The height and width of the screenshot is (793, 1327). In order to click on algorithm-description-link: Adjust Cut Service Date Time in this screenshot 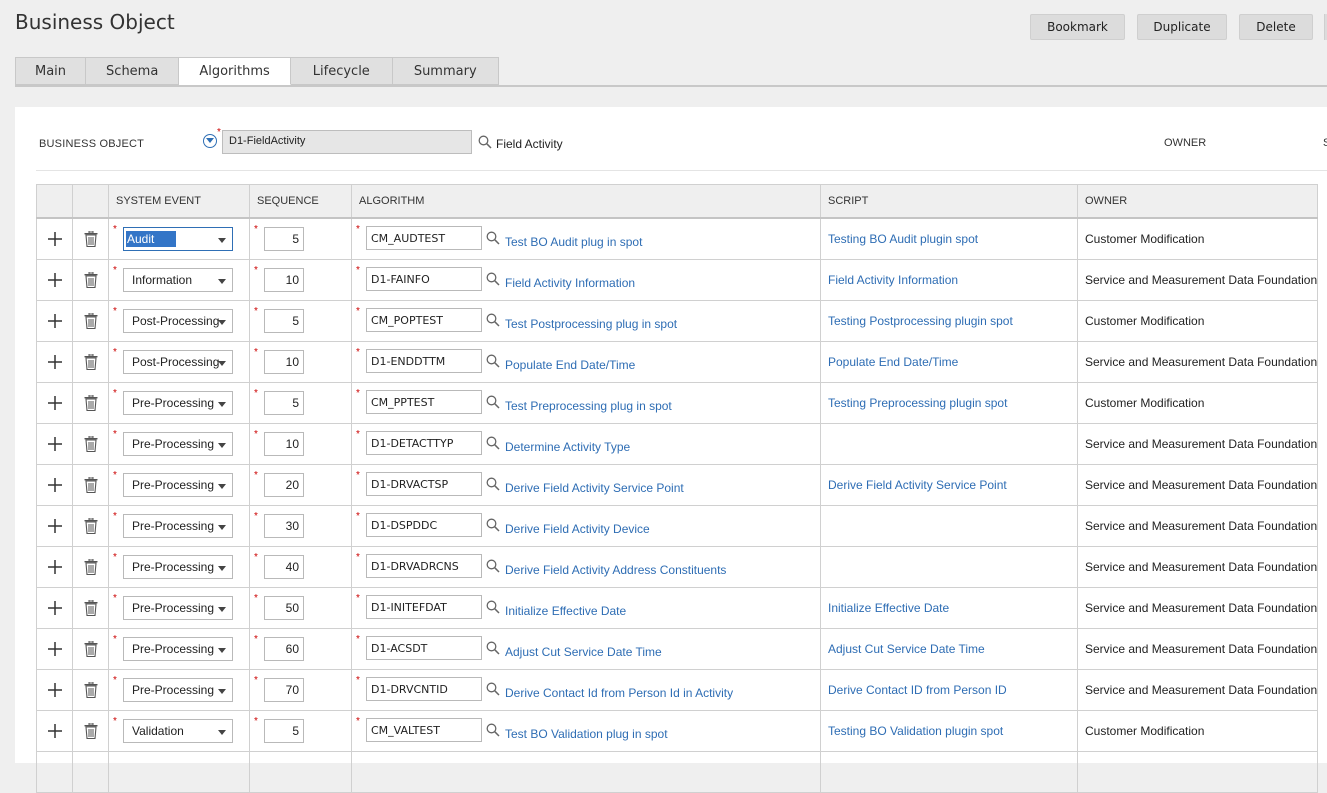, I will do `click(583, 652)`.